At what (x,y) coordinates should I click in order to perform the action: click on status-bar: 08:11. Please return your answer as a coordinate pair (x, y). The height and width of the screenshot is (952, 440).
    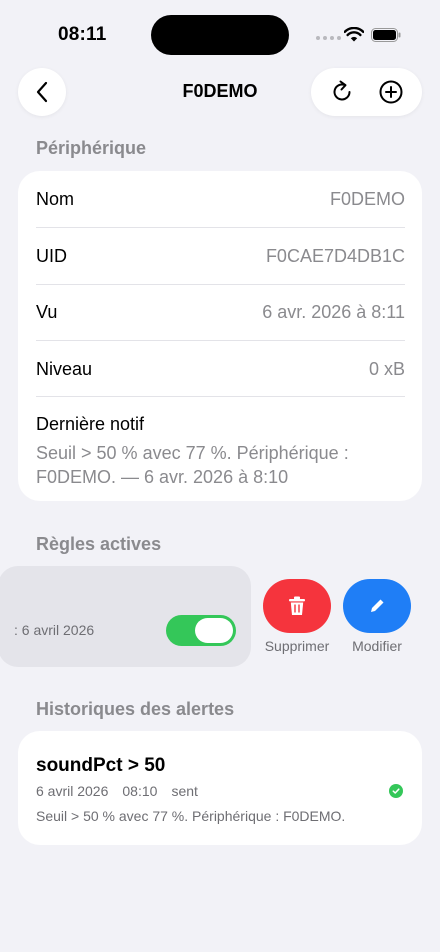
    Looking at the image, I should click on (220, 32).